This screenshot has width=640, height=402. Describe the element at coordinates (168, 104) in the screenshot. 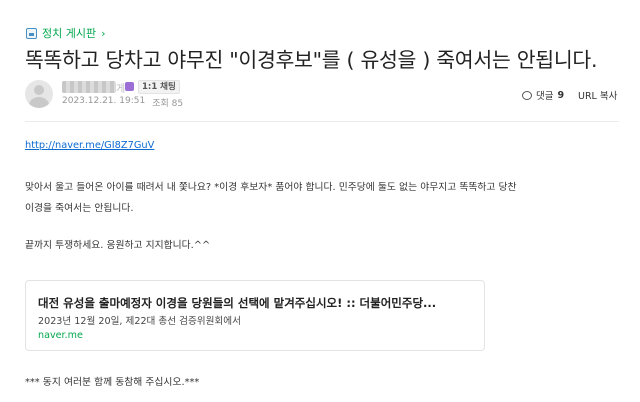

I see `view-count: 조회 85` at that location.